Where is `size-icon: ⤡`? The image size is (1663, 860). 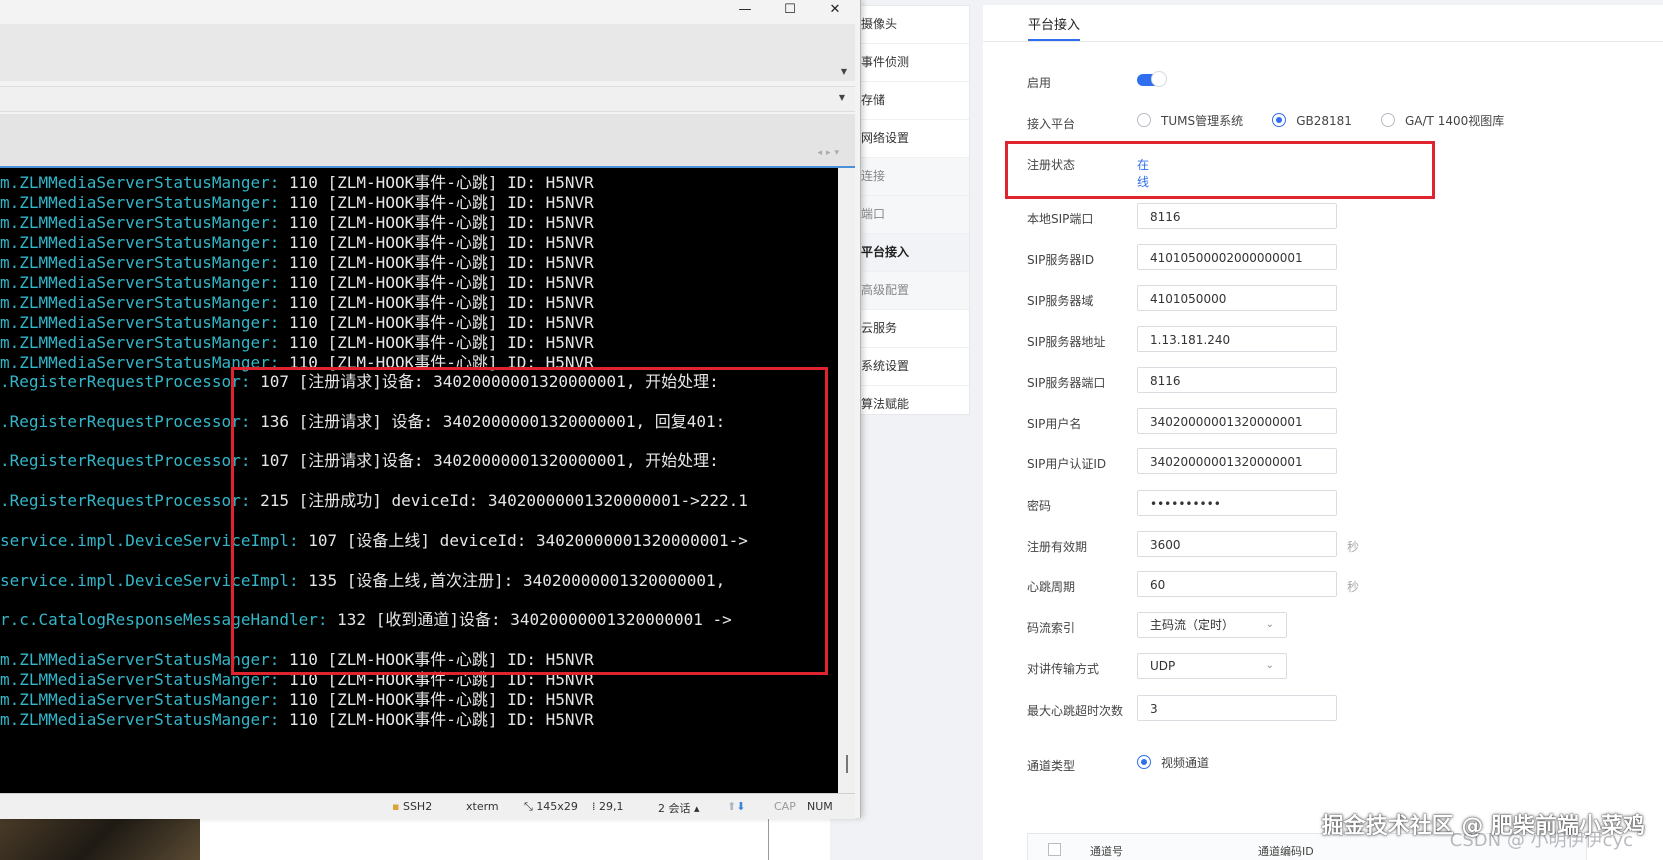 size-icon: ⤡ is located at coordinates (528, 806).